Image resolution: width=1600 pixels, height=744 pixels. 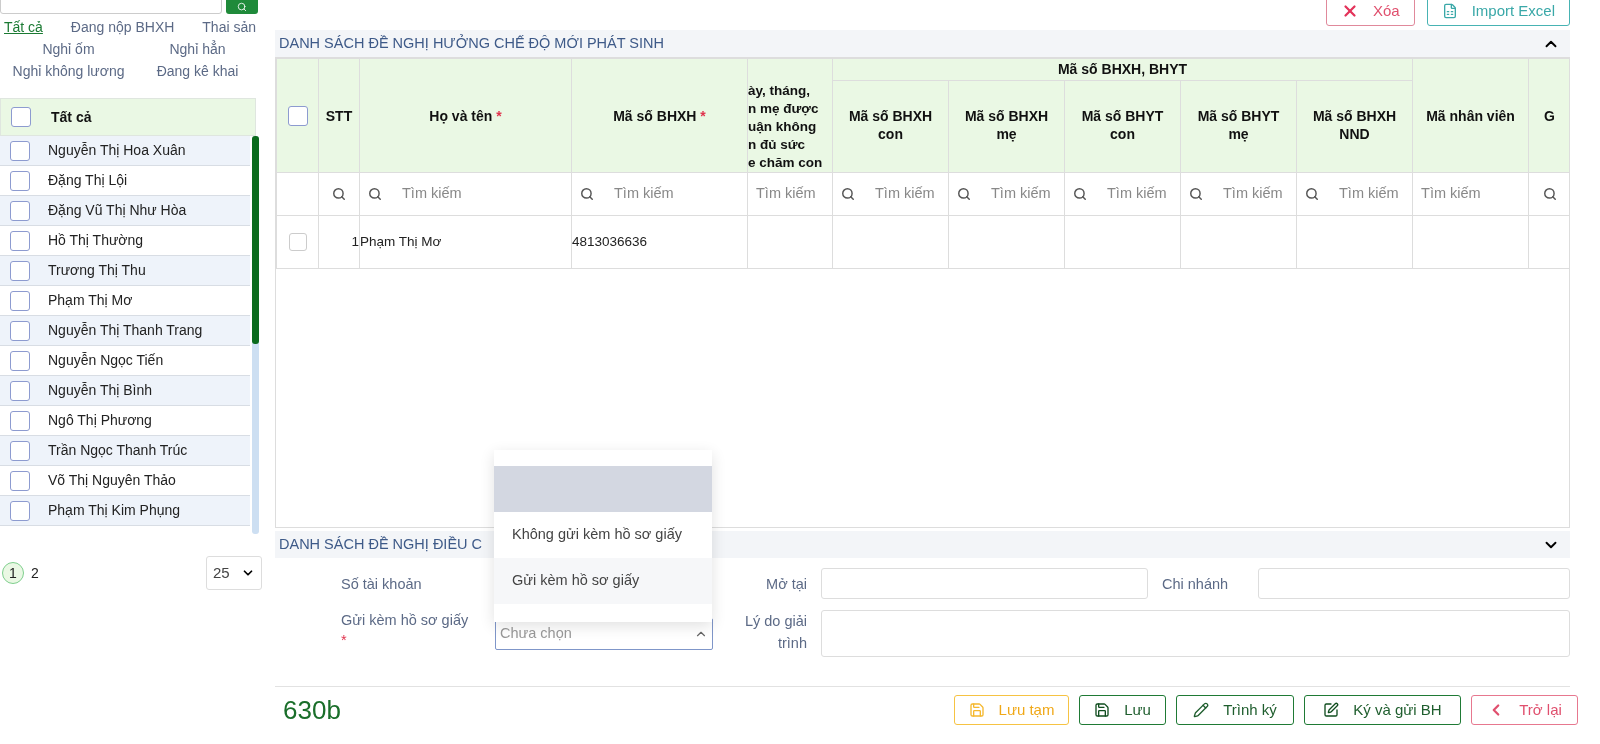 I want to click on column-header: Mã nhân viên, so click(x=1470, y=115).